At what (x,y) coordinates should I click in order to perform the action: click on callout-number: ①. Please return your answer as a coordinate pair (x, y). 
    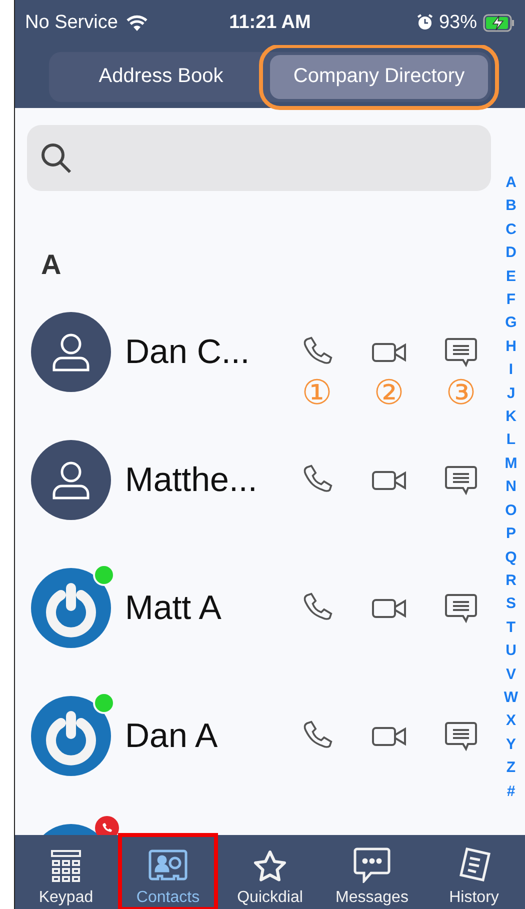
    Looking at the image, I should click on (317, 393).